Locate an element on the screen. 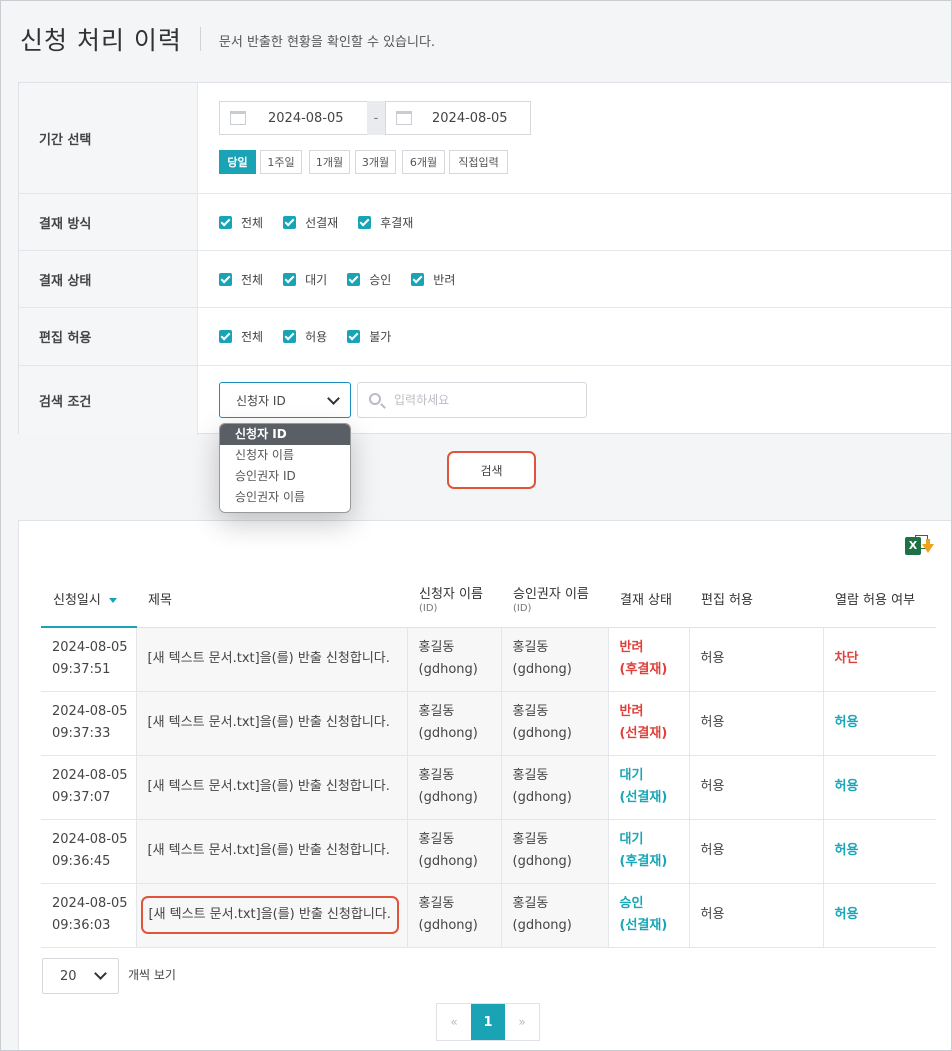 The height and width of the screenshot is (1051, 952). cell-date: 2024-08-05 09:36:03 is located at coordinates (88, 915).